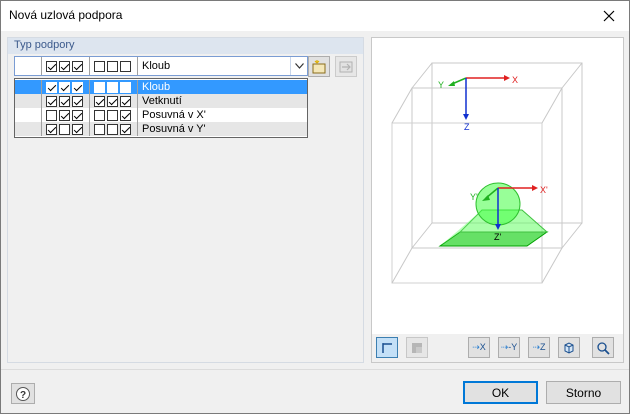 This screenshot has width=630, height=414. Describe the element at coordinates (441, 85) in the screenshot. I see `global-y-label: Y` at that location.